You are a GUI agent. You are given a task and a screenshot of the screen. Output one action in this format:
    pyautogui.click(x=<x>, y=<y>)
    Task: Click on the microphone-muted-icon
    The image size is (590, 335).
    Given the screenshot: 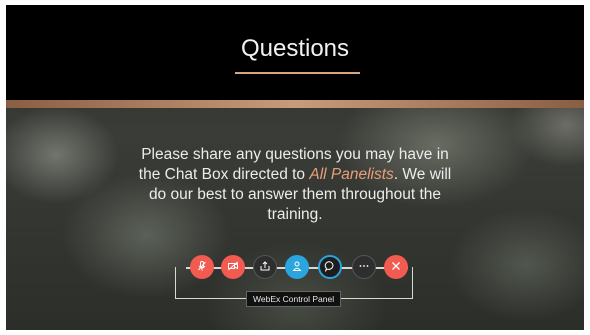 What is the action you would take?
    pyautogui.click(x=202, y=267)
    